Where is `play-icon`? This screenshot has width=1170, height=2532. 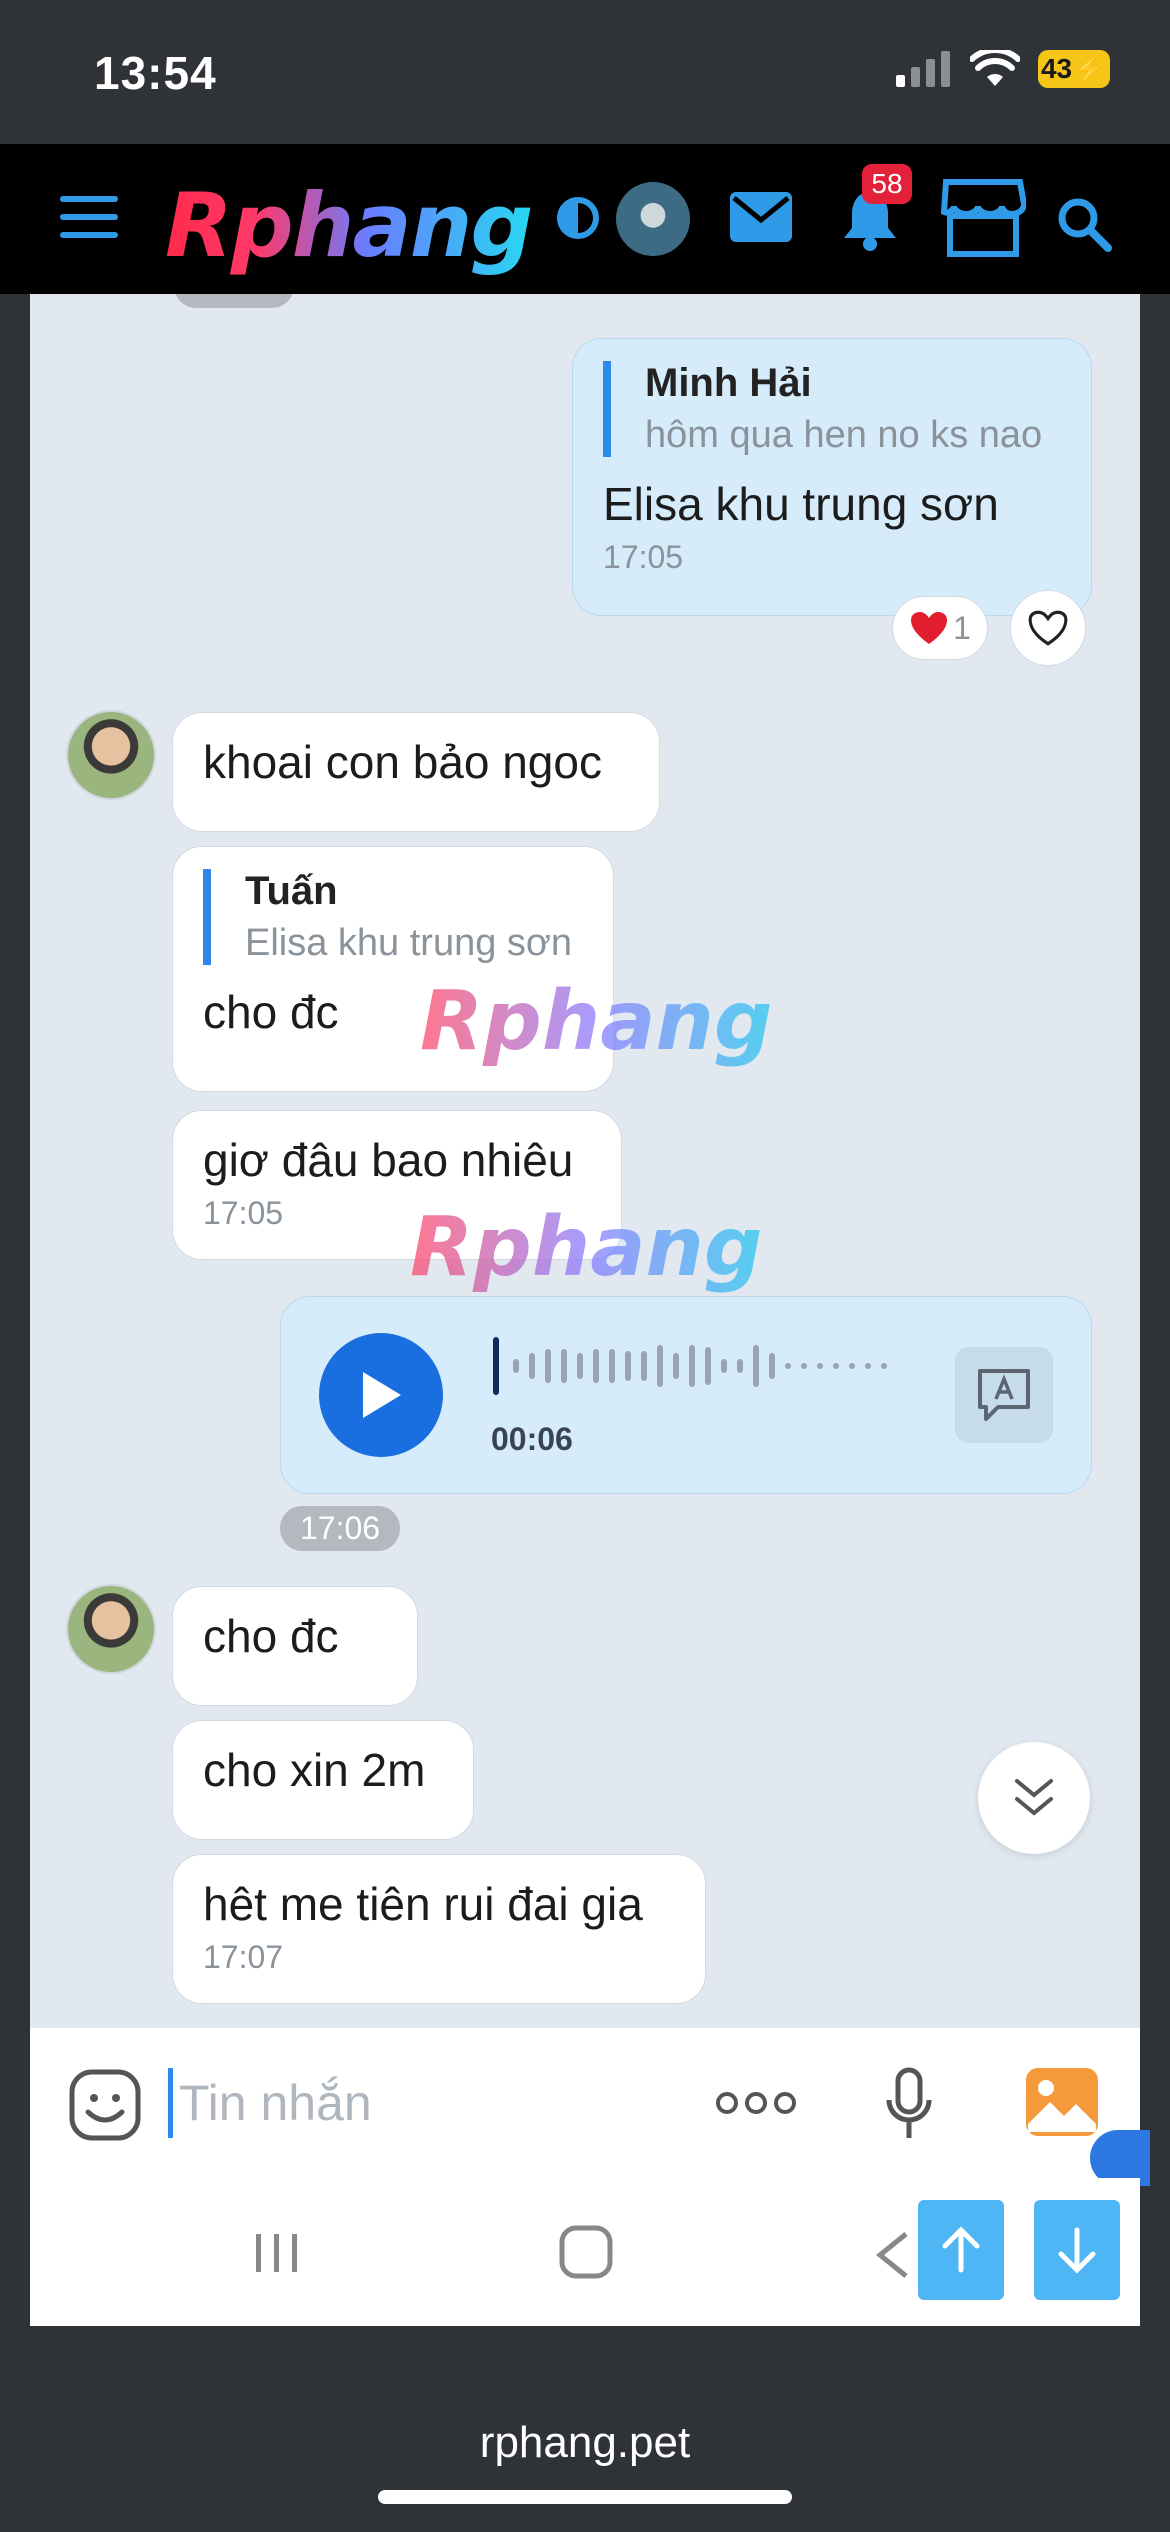 play-icon is located at coordinates (382, 1395).